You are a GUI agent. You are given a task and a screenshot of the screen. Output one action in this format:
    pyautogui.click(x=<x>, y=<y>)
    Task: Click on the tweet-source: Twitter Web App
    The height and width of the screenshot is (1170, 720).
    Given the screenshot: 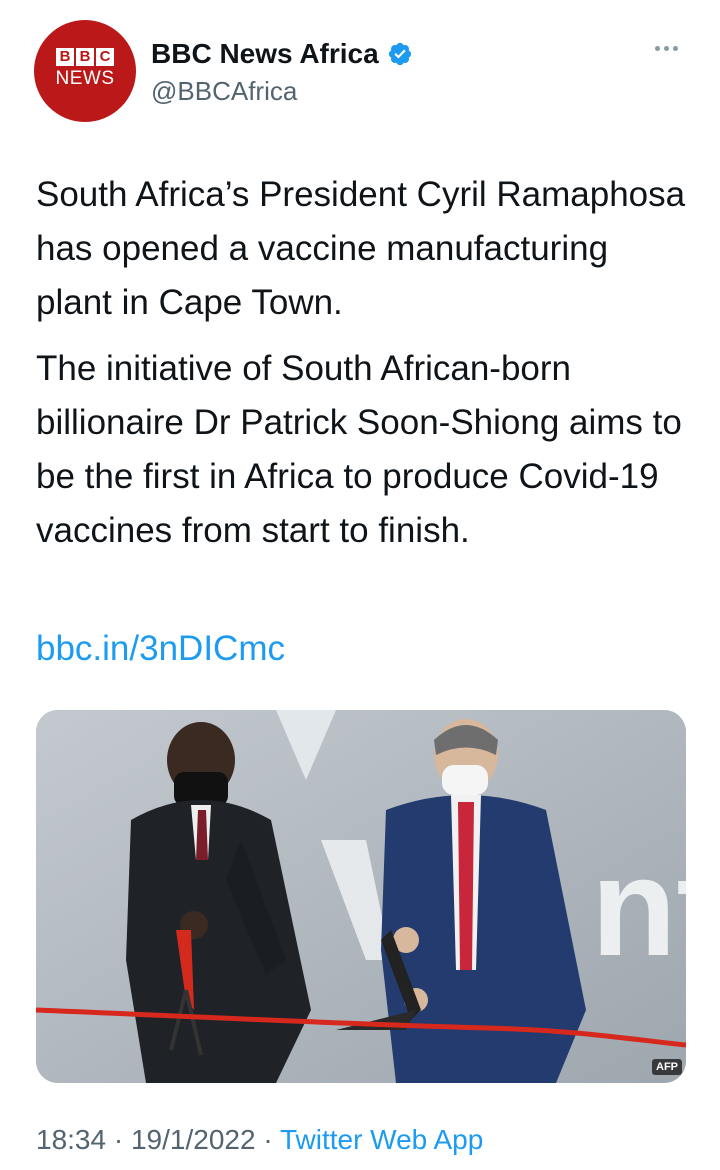 What is the action you would take?
    pyautogui.click(x=381, y=1139)
    